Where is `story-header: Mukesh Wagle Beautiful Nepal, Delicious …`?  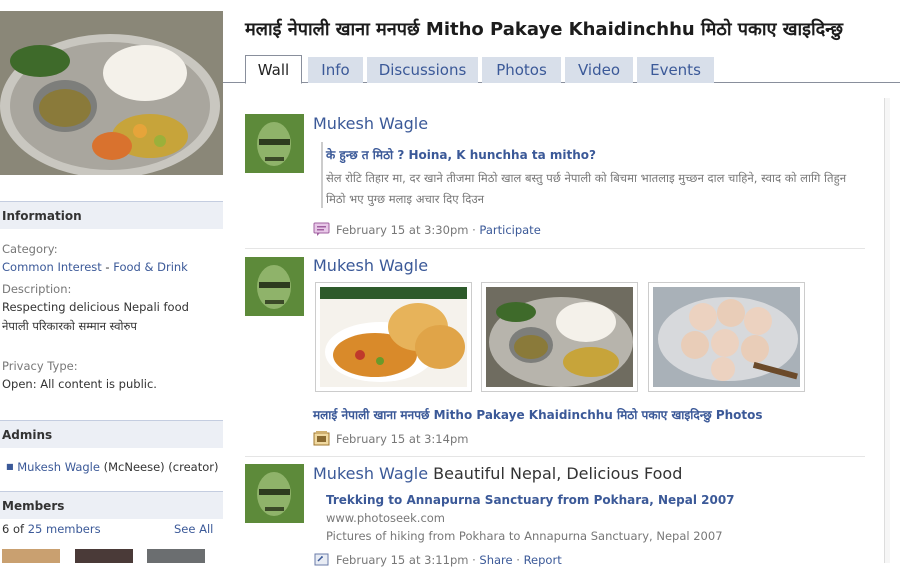
story-header: Mukesh Wagle Beautiful Nepal, Delicious … is located at coordinates (497, 473).